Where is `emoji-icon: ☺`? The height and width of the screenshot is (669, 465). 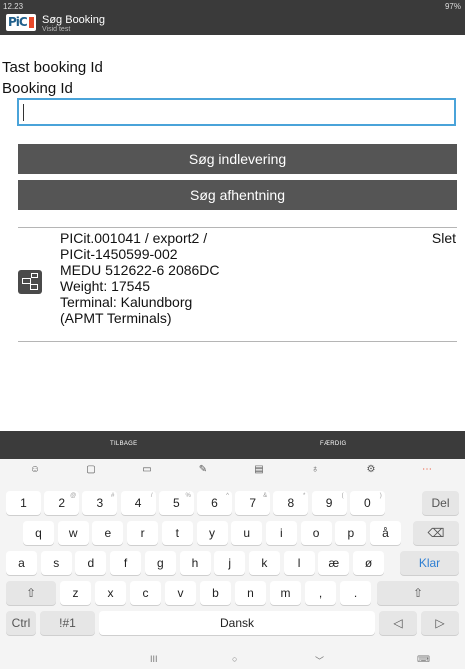 emoji-icon: ☺ is located at coordinates (35, 470).